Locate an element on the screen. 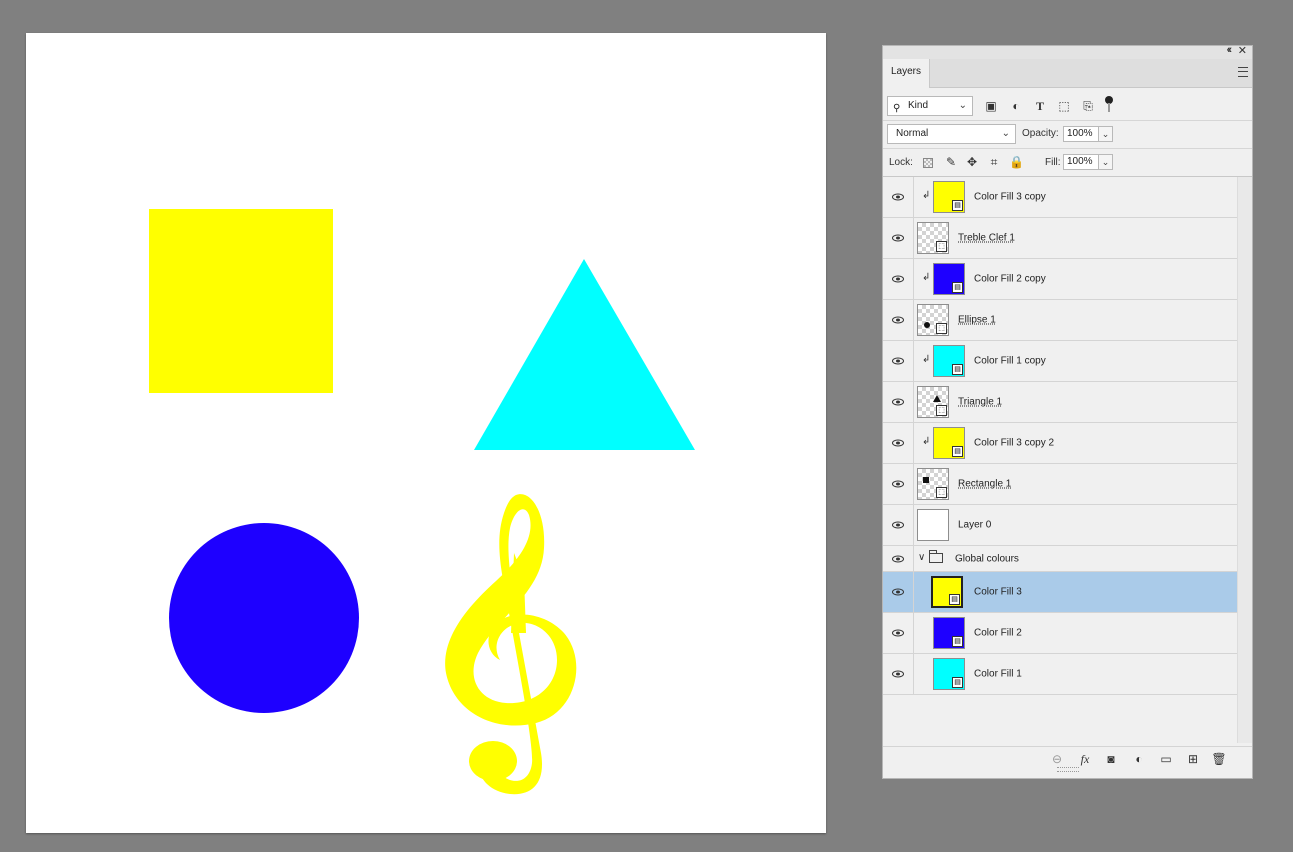 The image size is (1293, 852). fill-dropdown-icon: ⌄ is located at coordinates (1106, 162).